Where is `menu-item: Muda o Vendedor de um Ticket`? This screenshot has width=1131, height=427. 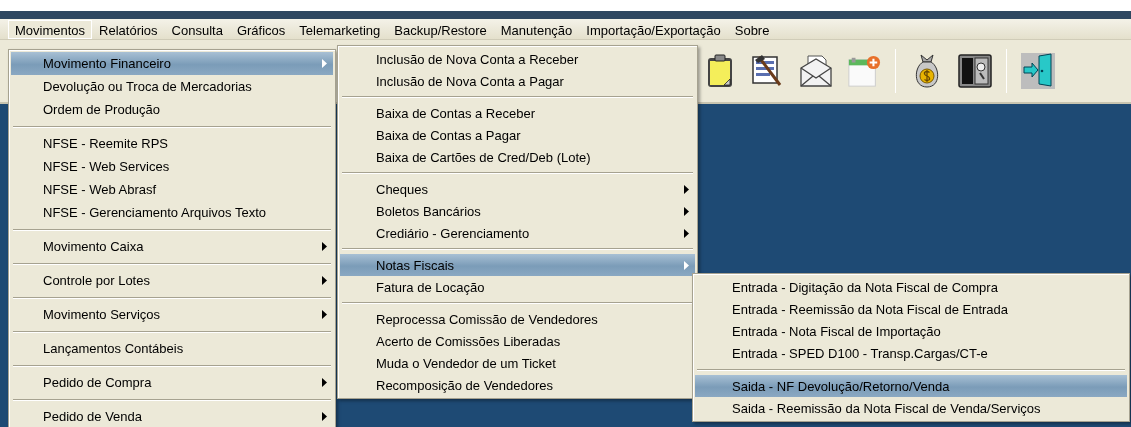
menu-item: Muda o Vendedor de um Ticket is located at coordinates (517, 363).